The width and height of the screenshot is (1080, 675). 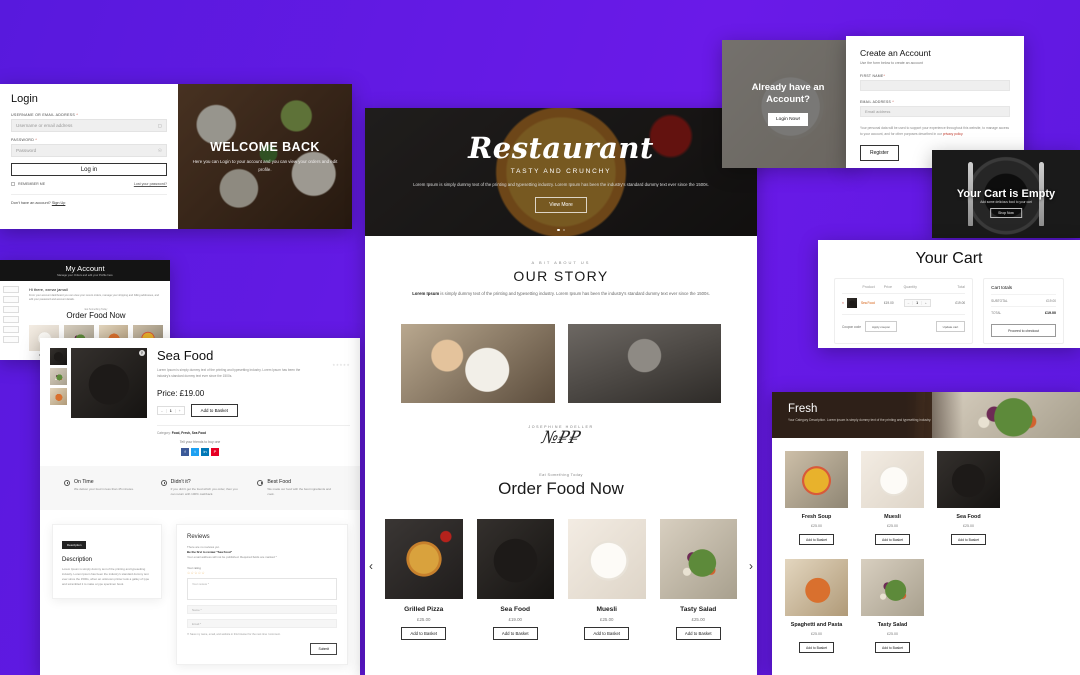 I want to click on shop-now-button: Shop Now, so click(x=1006, y=213).